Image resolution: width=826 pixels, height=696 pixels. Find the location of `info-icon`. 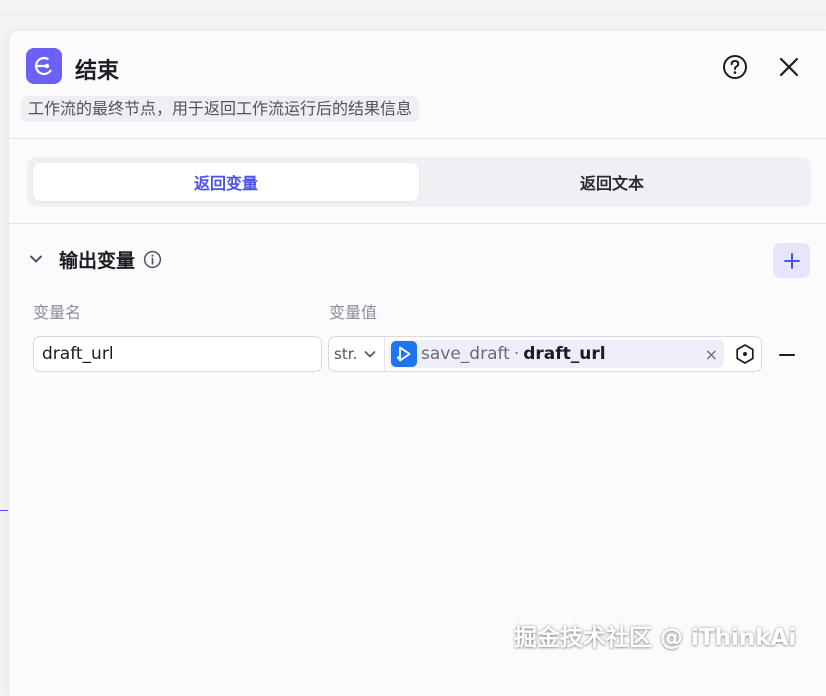

info-icon is located at coordinates (152, 259).